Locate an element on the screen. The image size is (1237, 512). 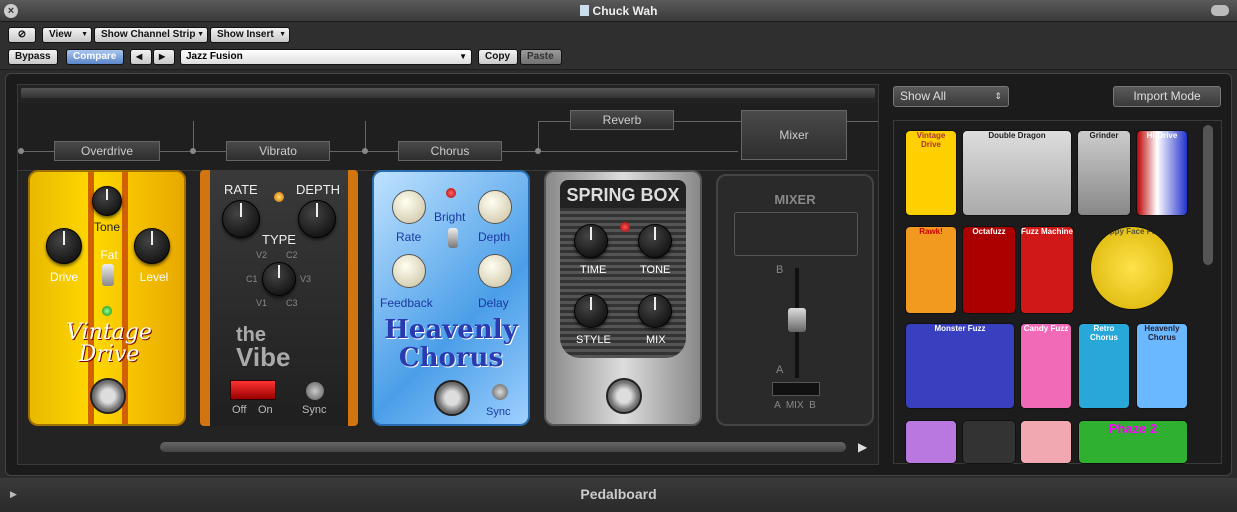
scroll-right-icon: ▶ is located at coordinates (862, 447).